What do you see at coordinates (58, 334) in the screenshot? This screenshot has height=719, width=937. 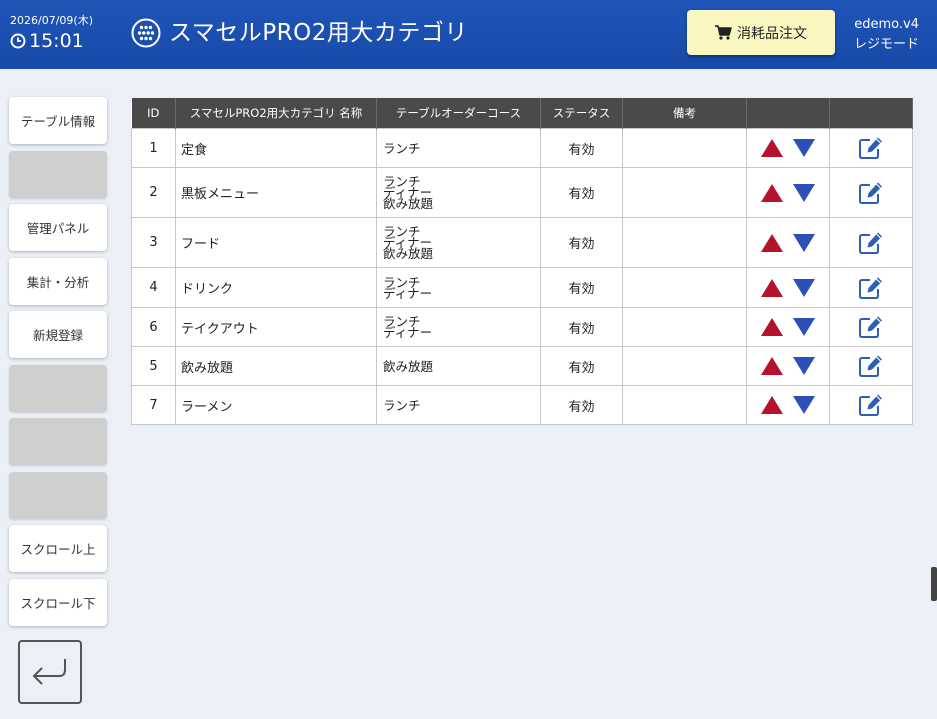 I see `new-register-button: 新規登録` at bounding box center [58, 334].